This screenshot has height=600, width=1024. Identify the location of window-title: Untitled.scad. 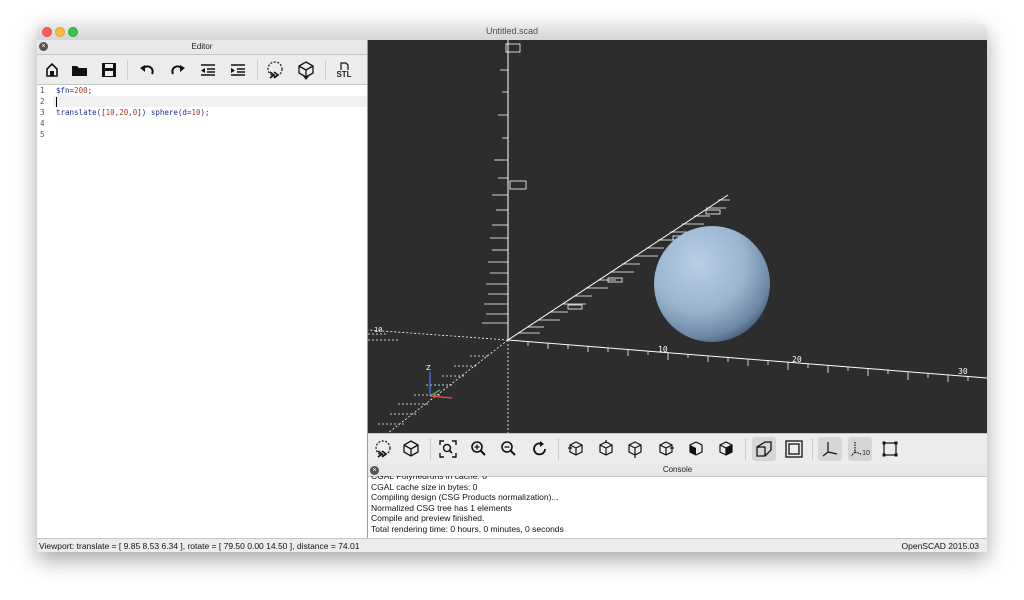
(512, 31).